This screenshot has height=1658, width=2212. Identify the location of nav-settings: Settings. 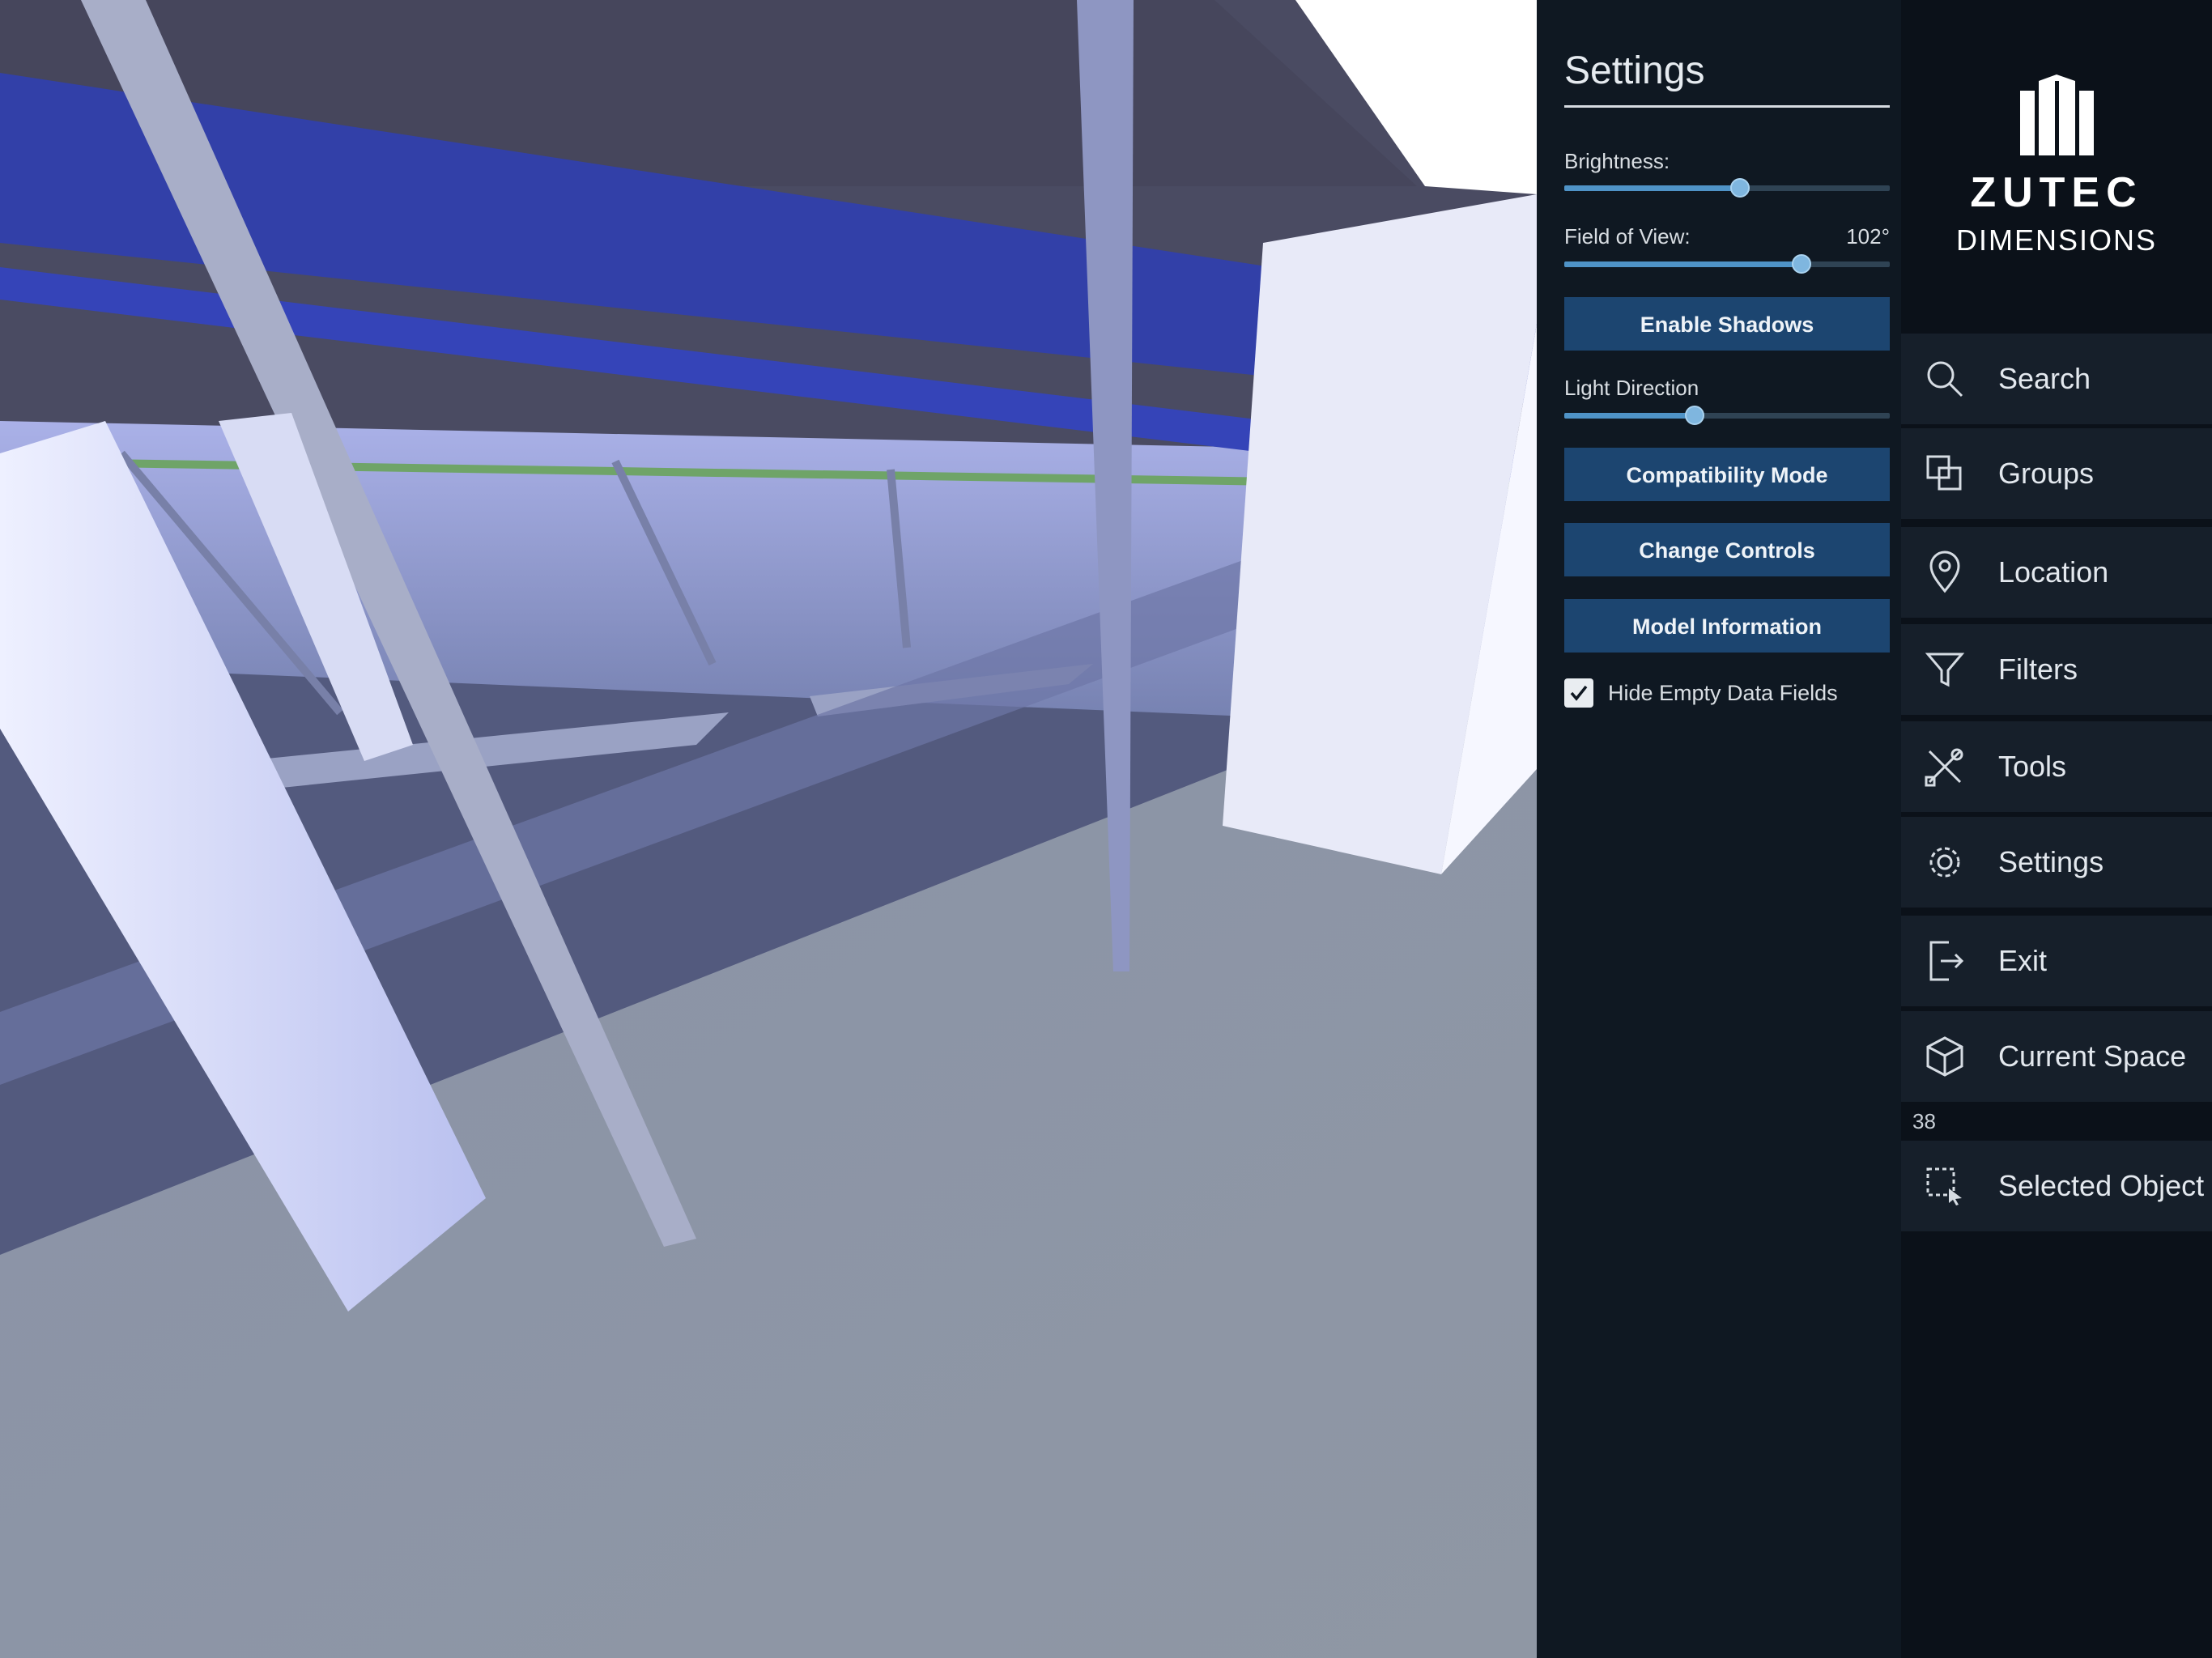
(2056, 862).